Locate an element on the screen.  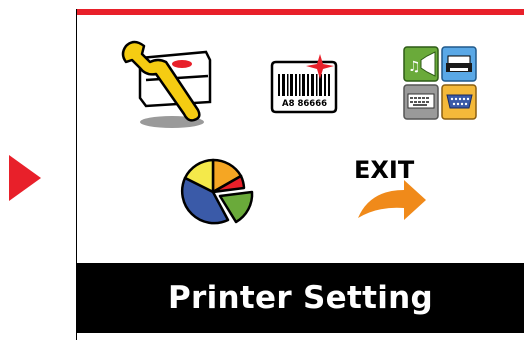
right-triangle-arrow-icon is located at coordinates (25, 178).